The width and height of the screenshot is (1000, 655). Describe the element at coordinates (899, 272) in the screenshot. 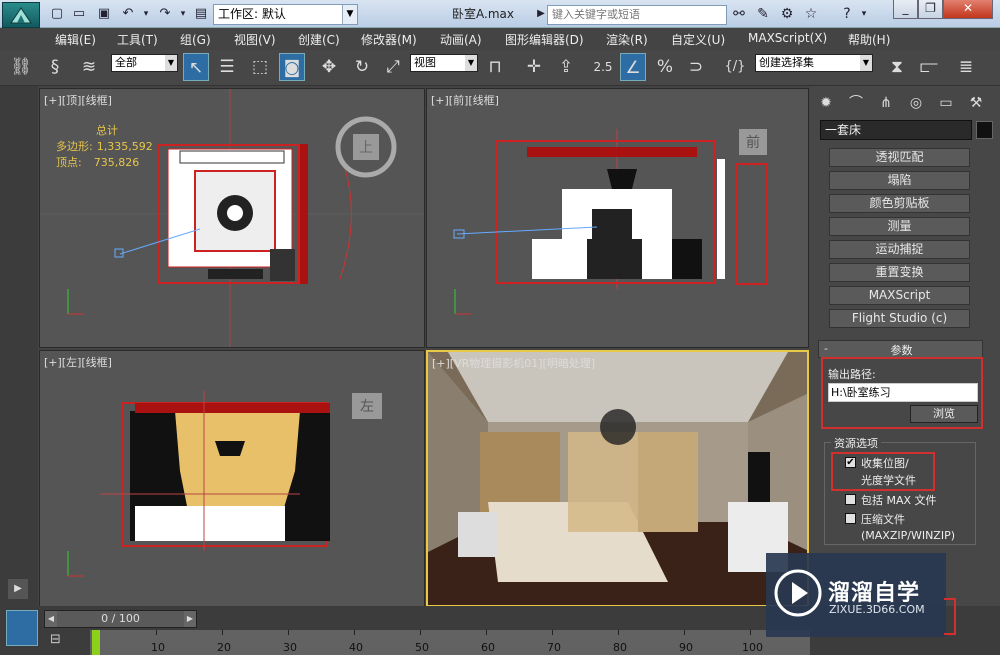

I see `reset-xform-button: 重置变换` at that location.